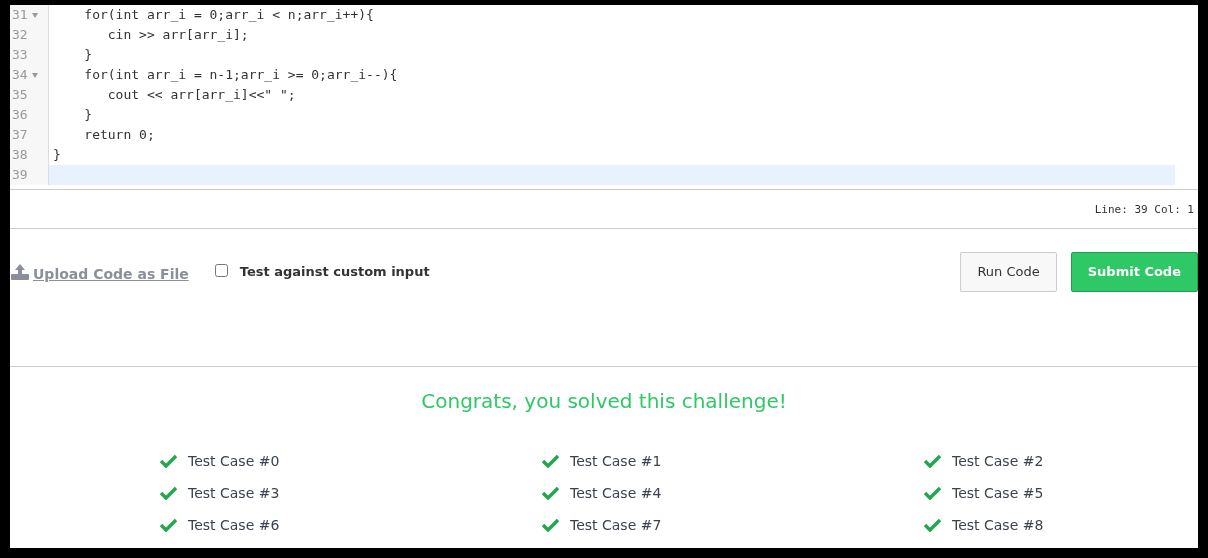 Image resolution: width=1208 pixels, height=558 pixels. What do you see at coordinates (616, 493) in the screenshot?
I see `test-case-label: Test Case #4` at bounding box center [616, 493].